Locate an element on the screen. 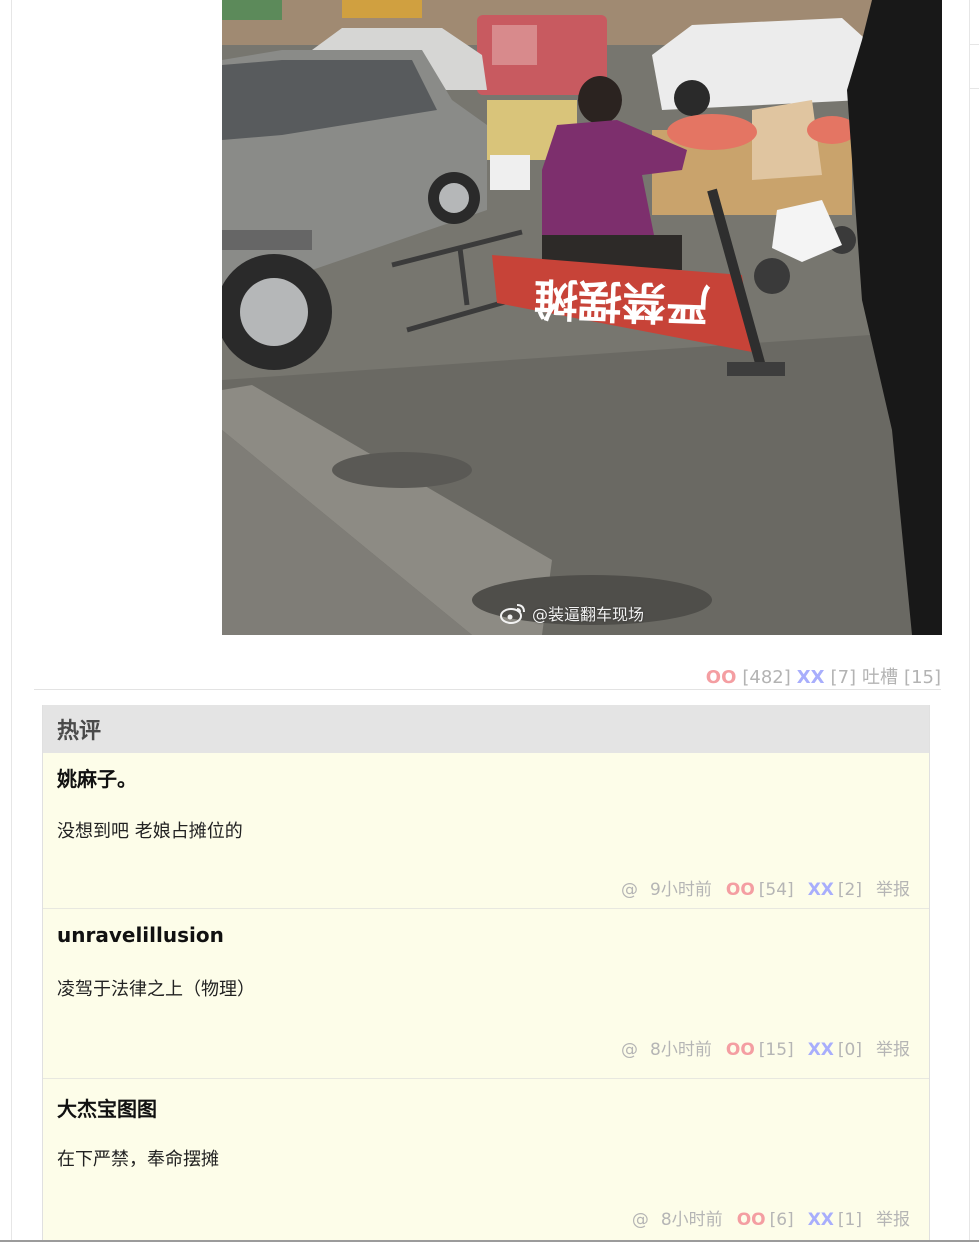 The height and width of the screenshot is (1242, 979). watermark-text: @装逼翻车现场 is located at coordinates (588, 614).